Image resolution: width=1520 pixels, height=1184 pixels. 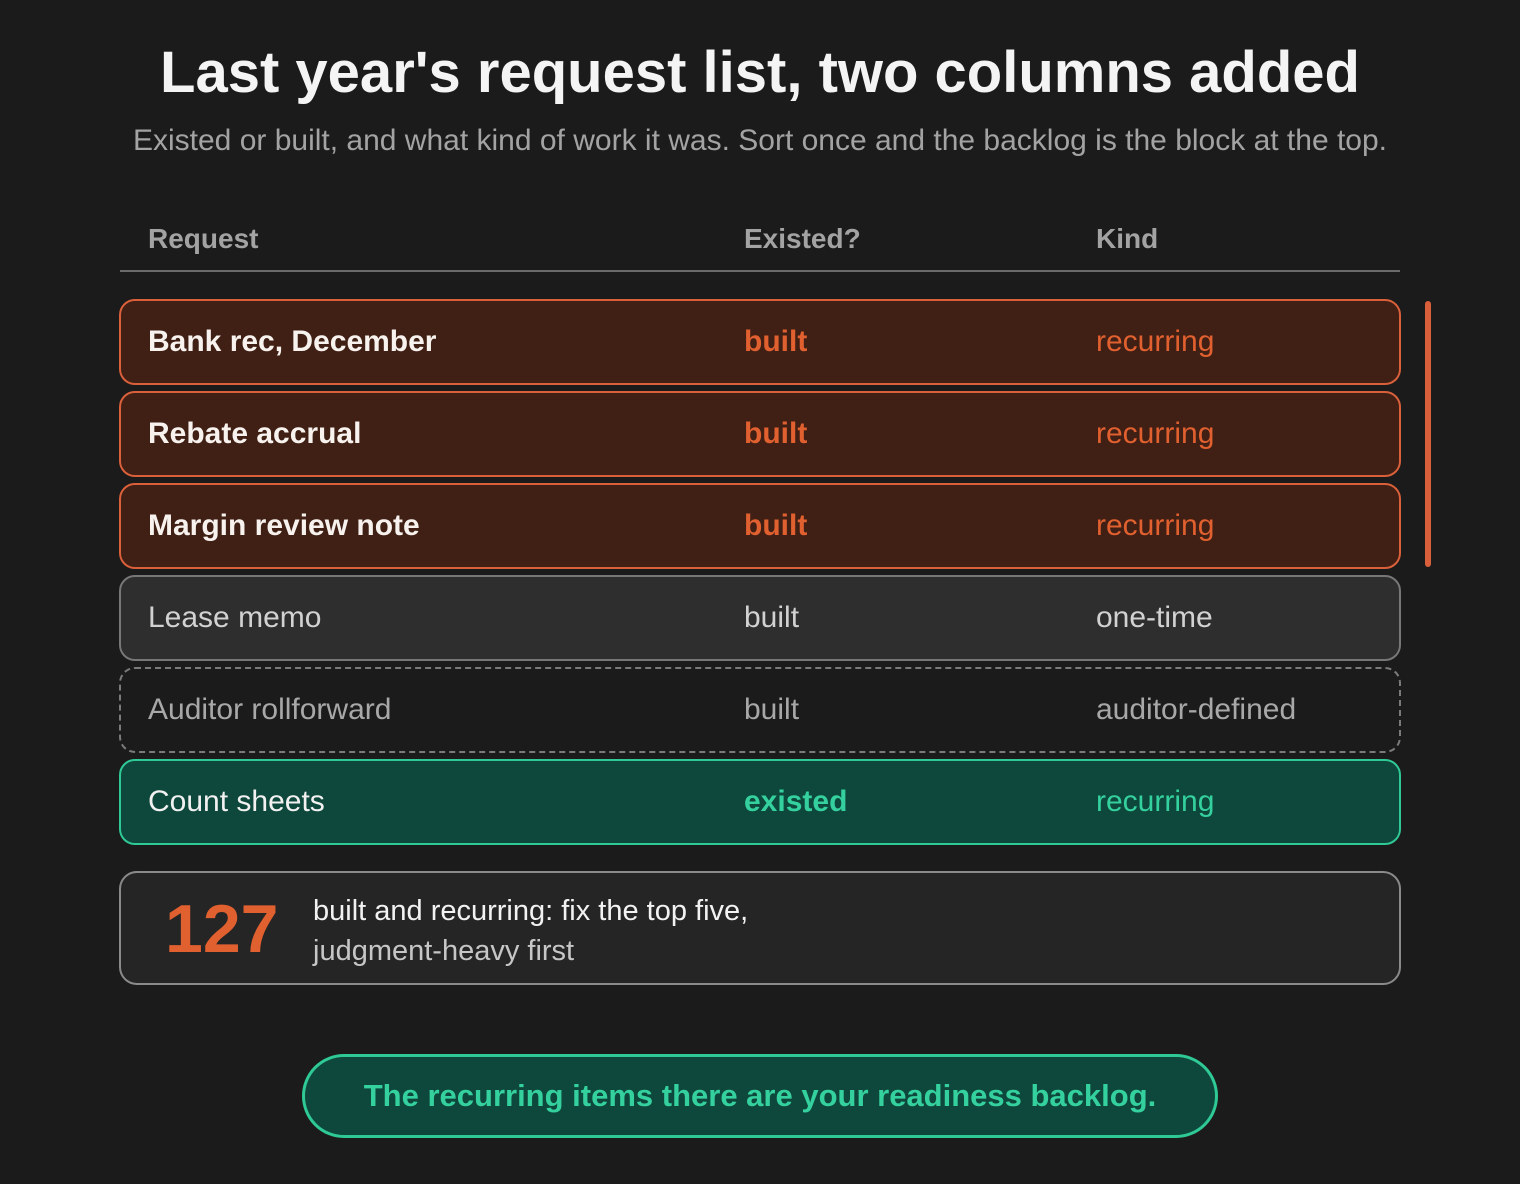 I want to click on table-row: Lease memo built one-time, so click(x=760, y=618).